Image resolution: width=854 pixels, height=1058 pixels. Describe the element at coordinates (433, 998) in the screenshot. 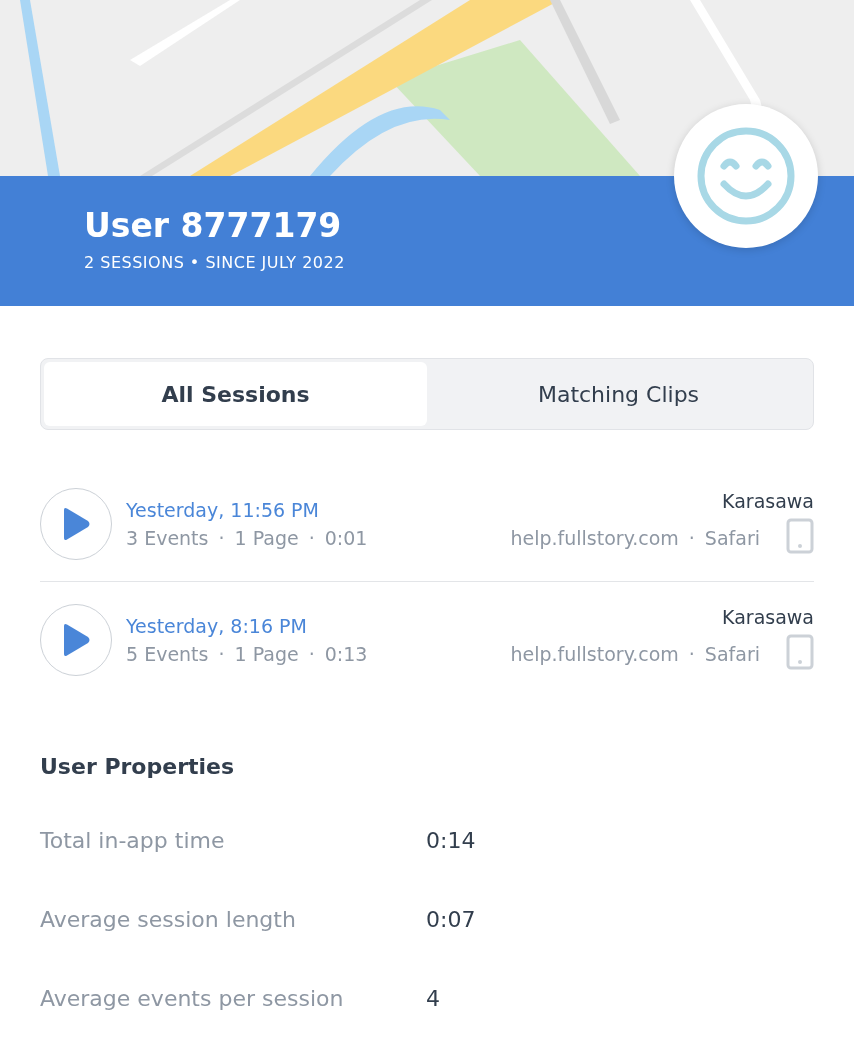

I see `property-value: 4` at that location.